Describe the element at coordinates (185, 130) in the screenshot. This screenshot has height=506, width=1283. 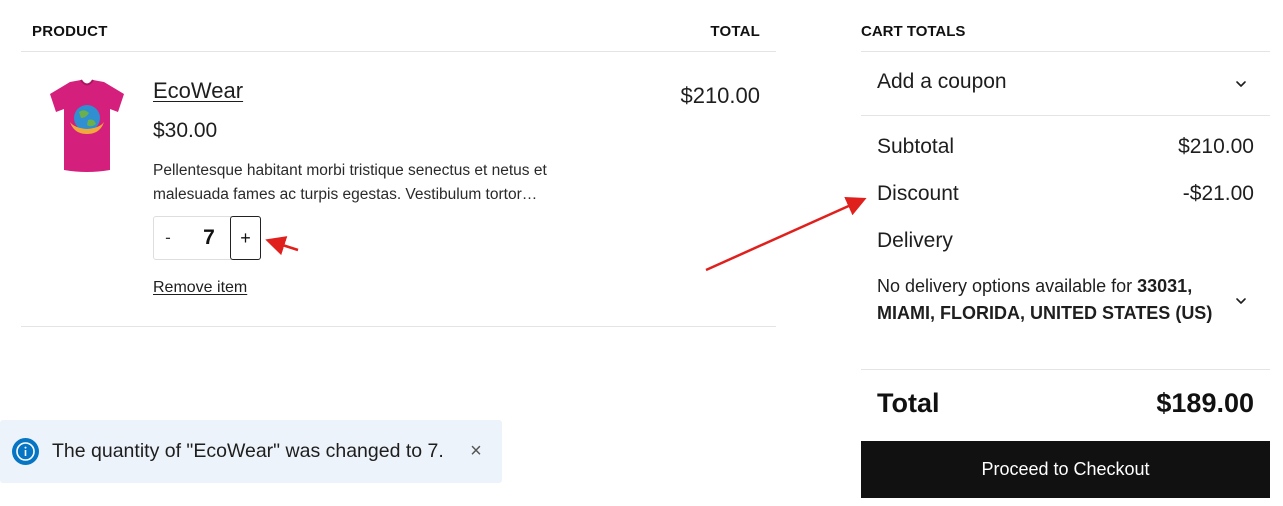
I see `product-unit-price: $30.00` at that location.